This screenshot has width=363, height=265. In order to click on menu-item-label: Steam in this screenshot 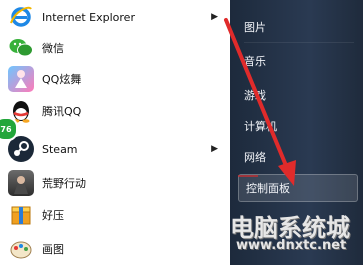, I will do `click(60, 149)`.